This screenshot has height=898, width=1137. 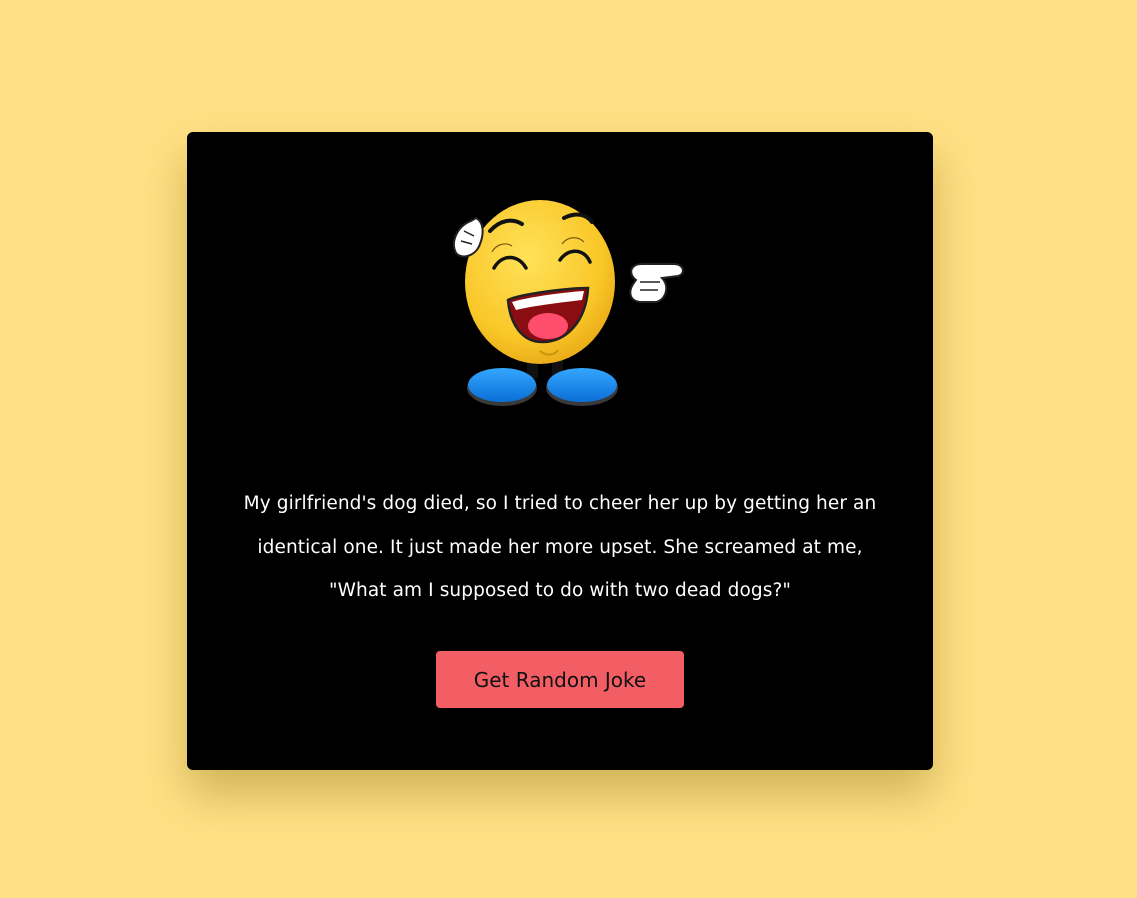 I want to click on laughing-emoji-icon, so click(x=568, y=303).